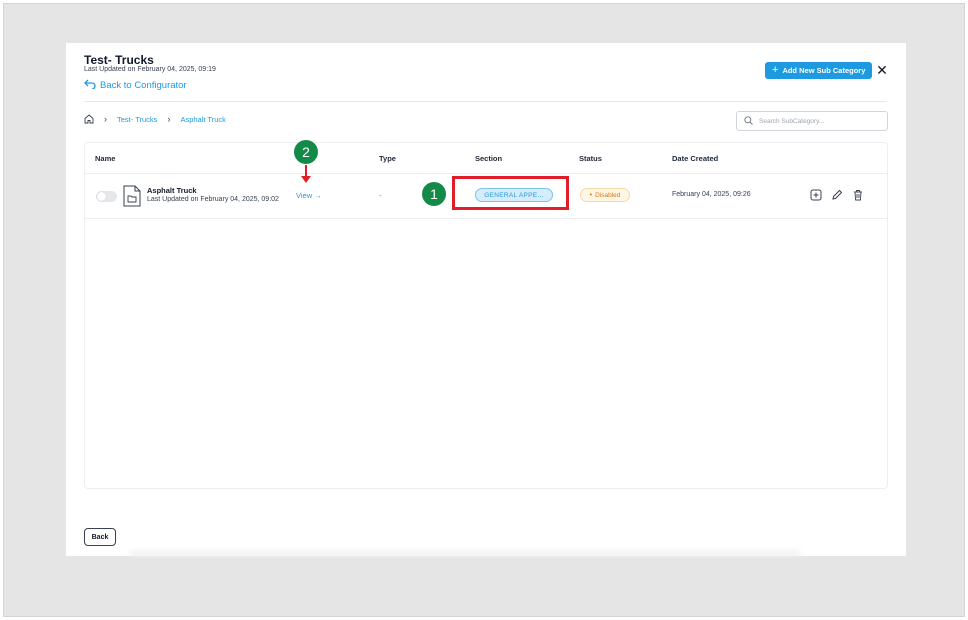 The width and height of the screenshot is (968, 620). I want to click on arrow-right-icon: →, so click(317, 195).